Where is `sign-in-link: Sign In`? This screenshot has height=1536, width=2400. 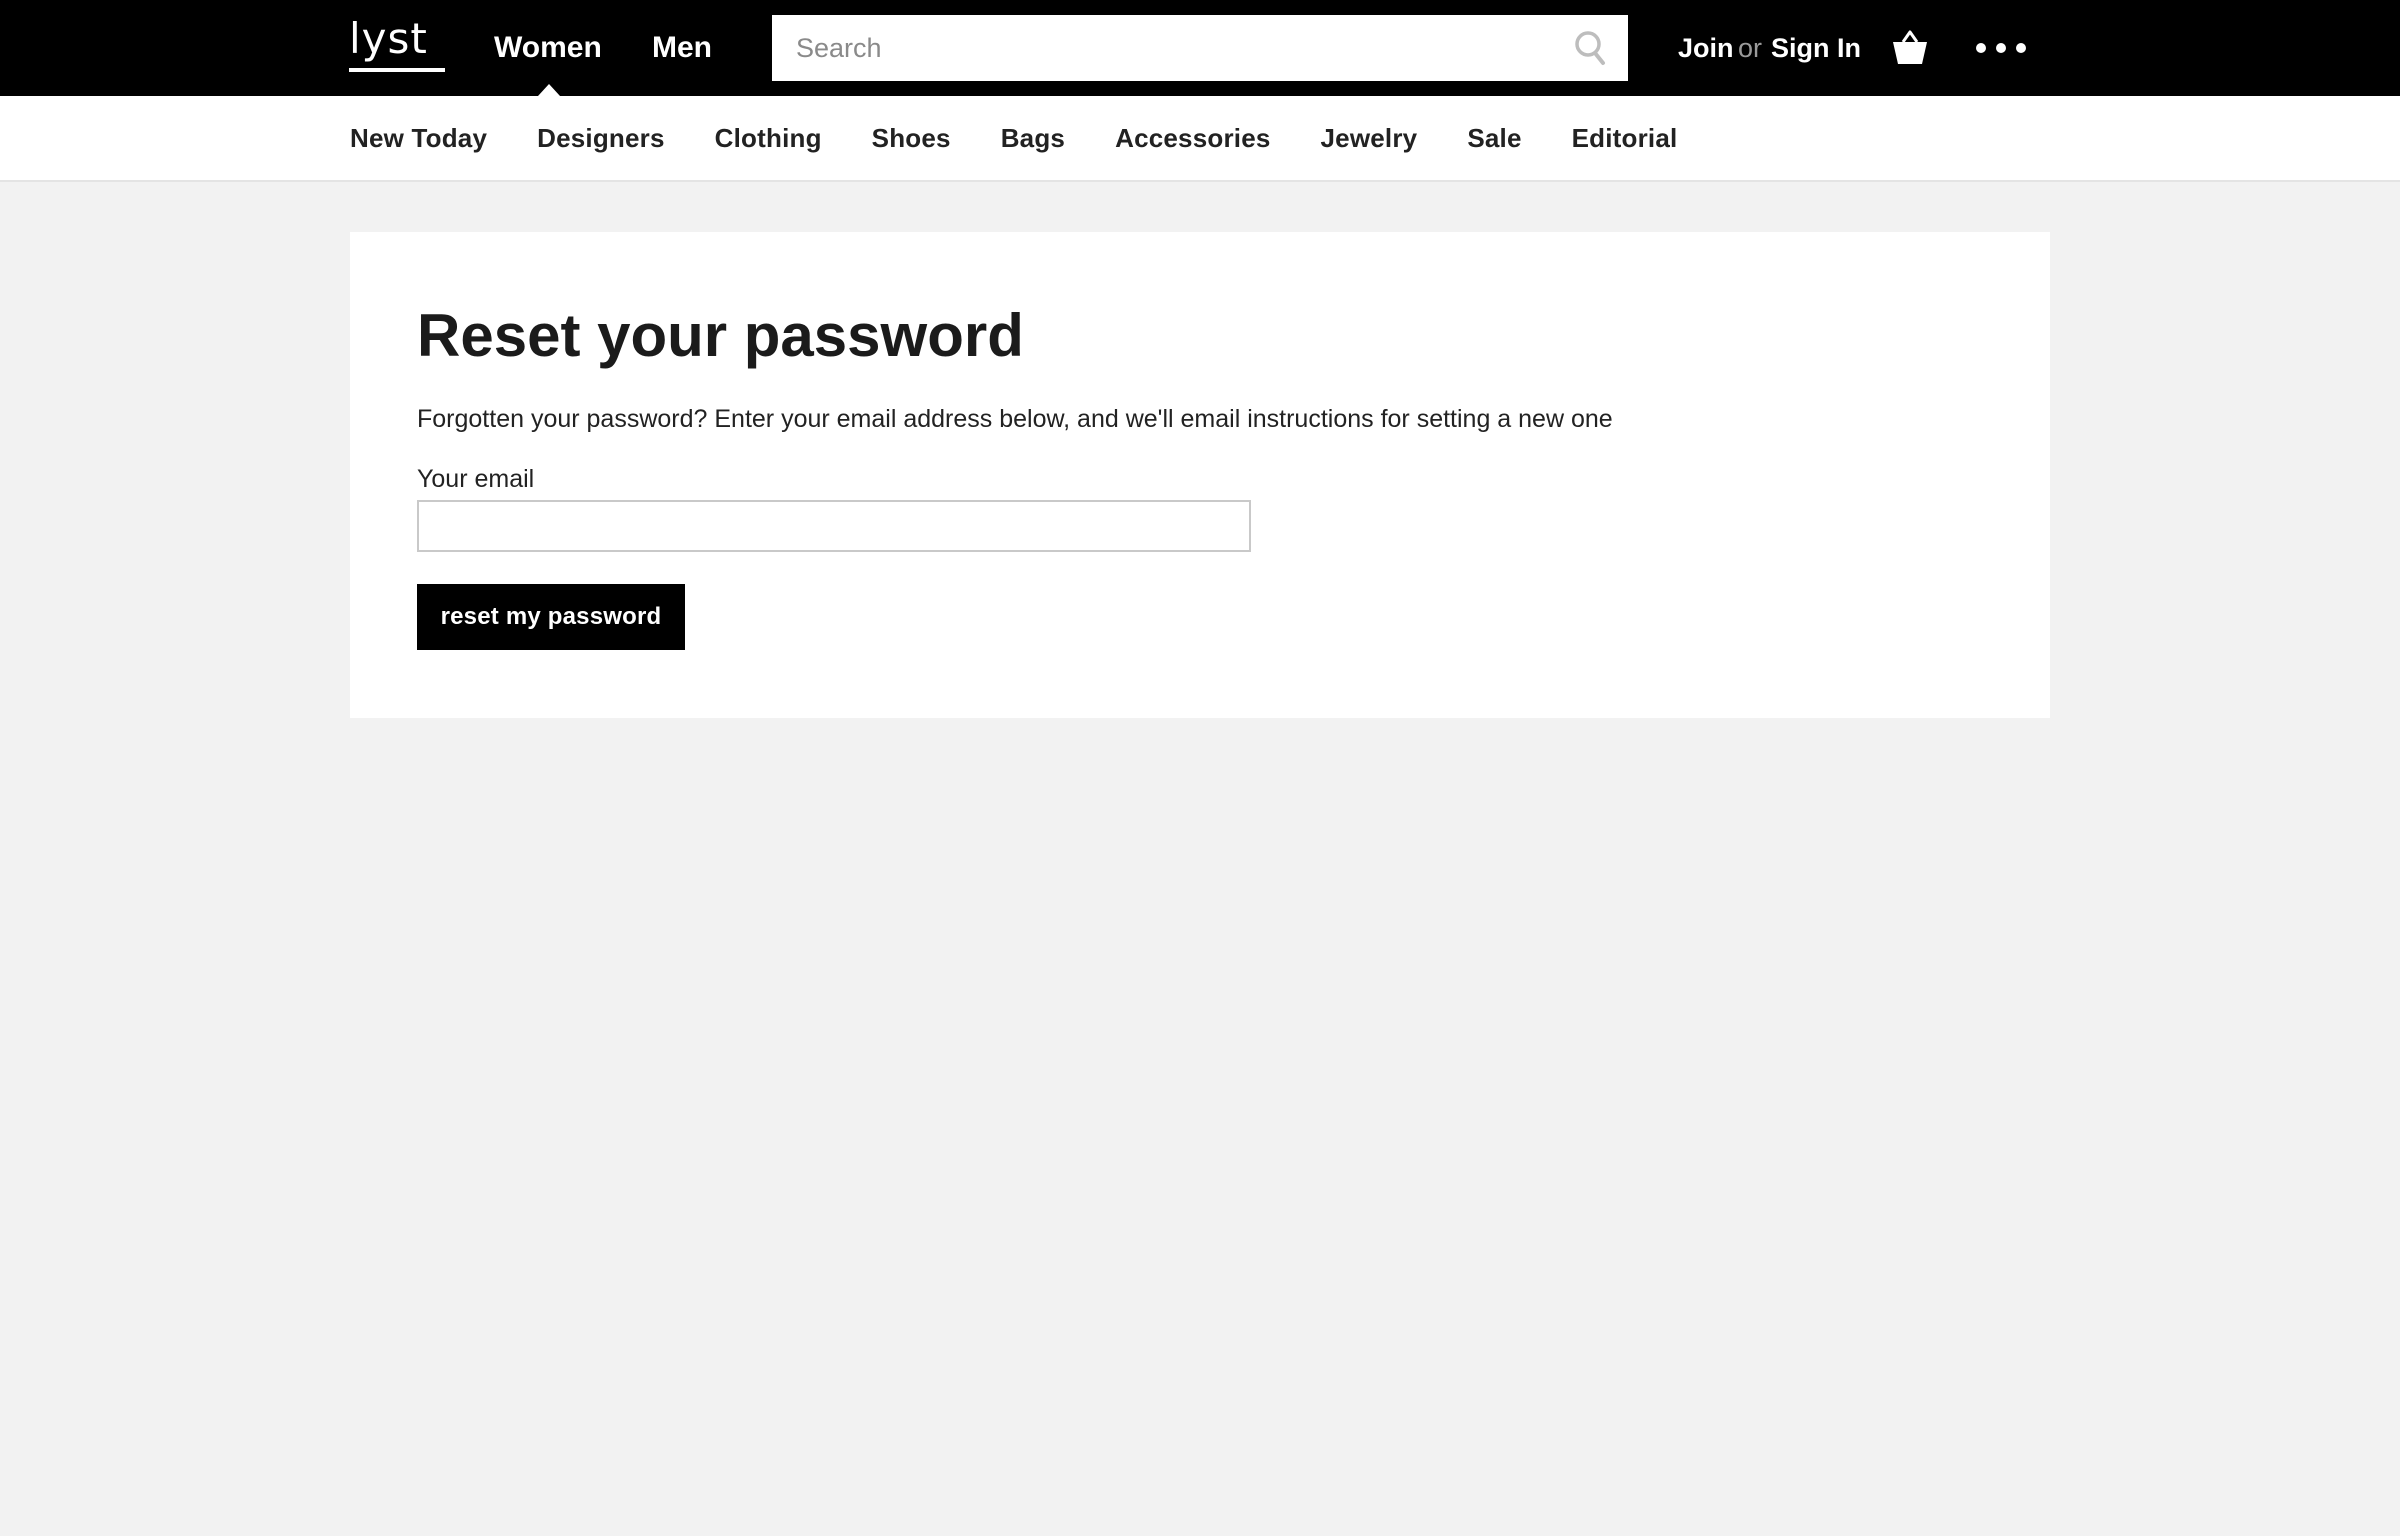 sign-in-link: Sign In is located at coordinates (1816, 48).